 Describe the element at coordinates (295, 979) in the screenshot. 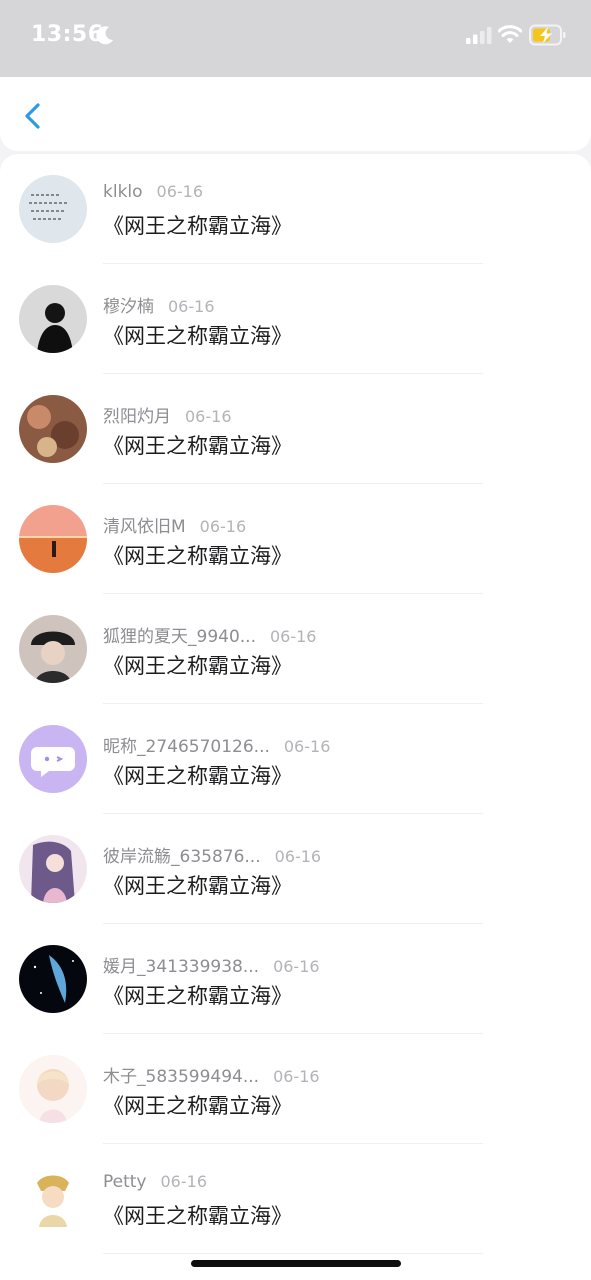

I see `list-item: 媛月_341339938... 06-16 《网王之称霸立海》` at that location.